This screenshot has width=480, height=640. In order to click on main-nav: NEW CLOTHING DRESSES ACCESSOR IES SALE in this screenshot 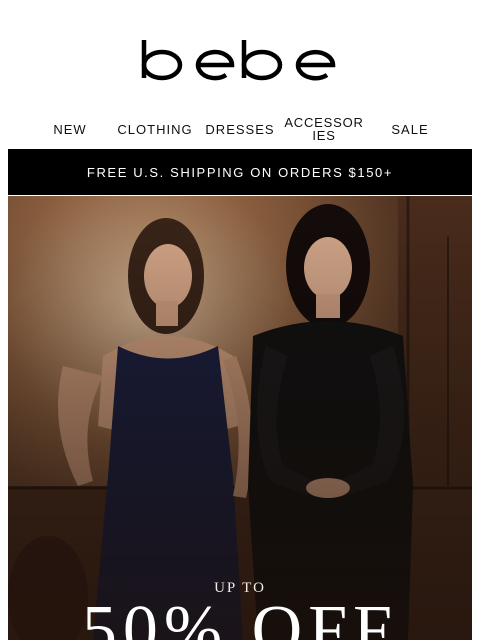, I will do `click(245, 129)`.